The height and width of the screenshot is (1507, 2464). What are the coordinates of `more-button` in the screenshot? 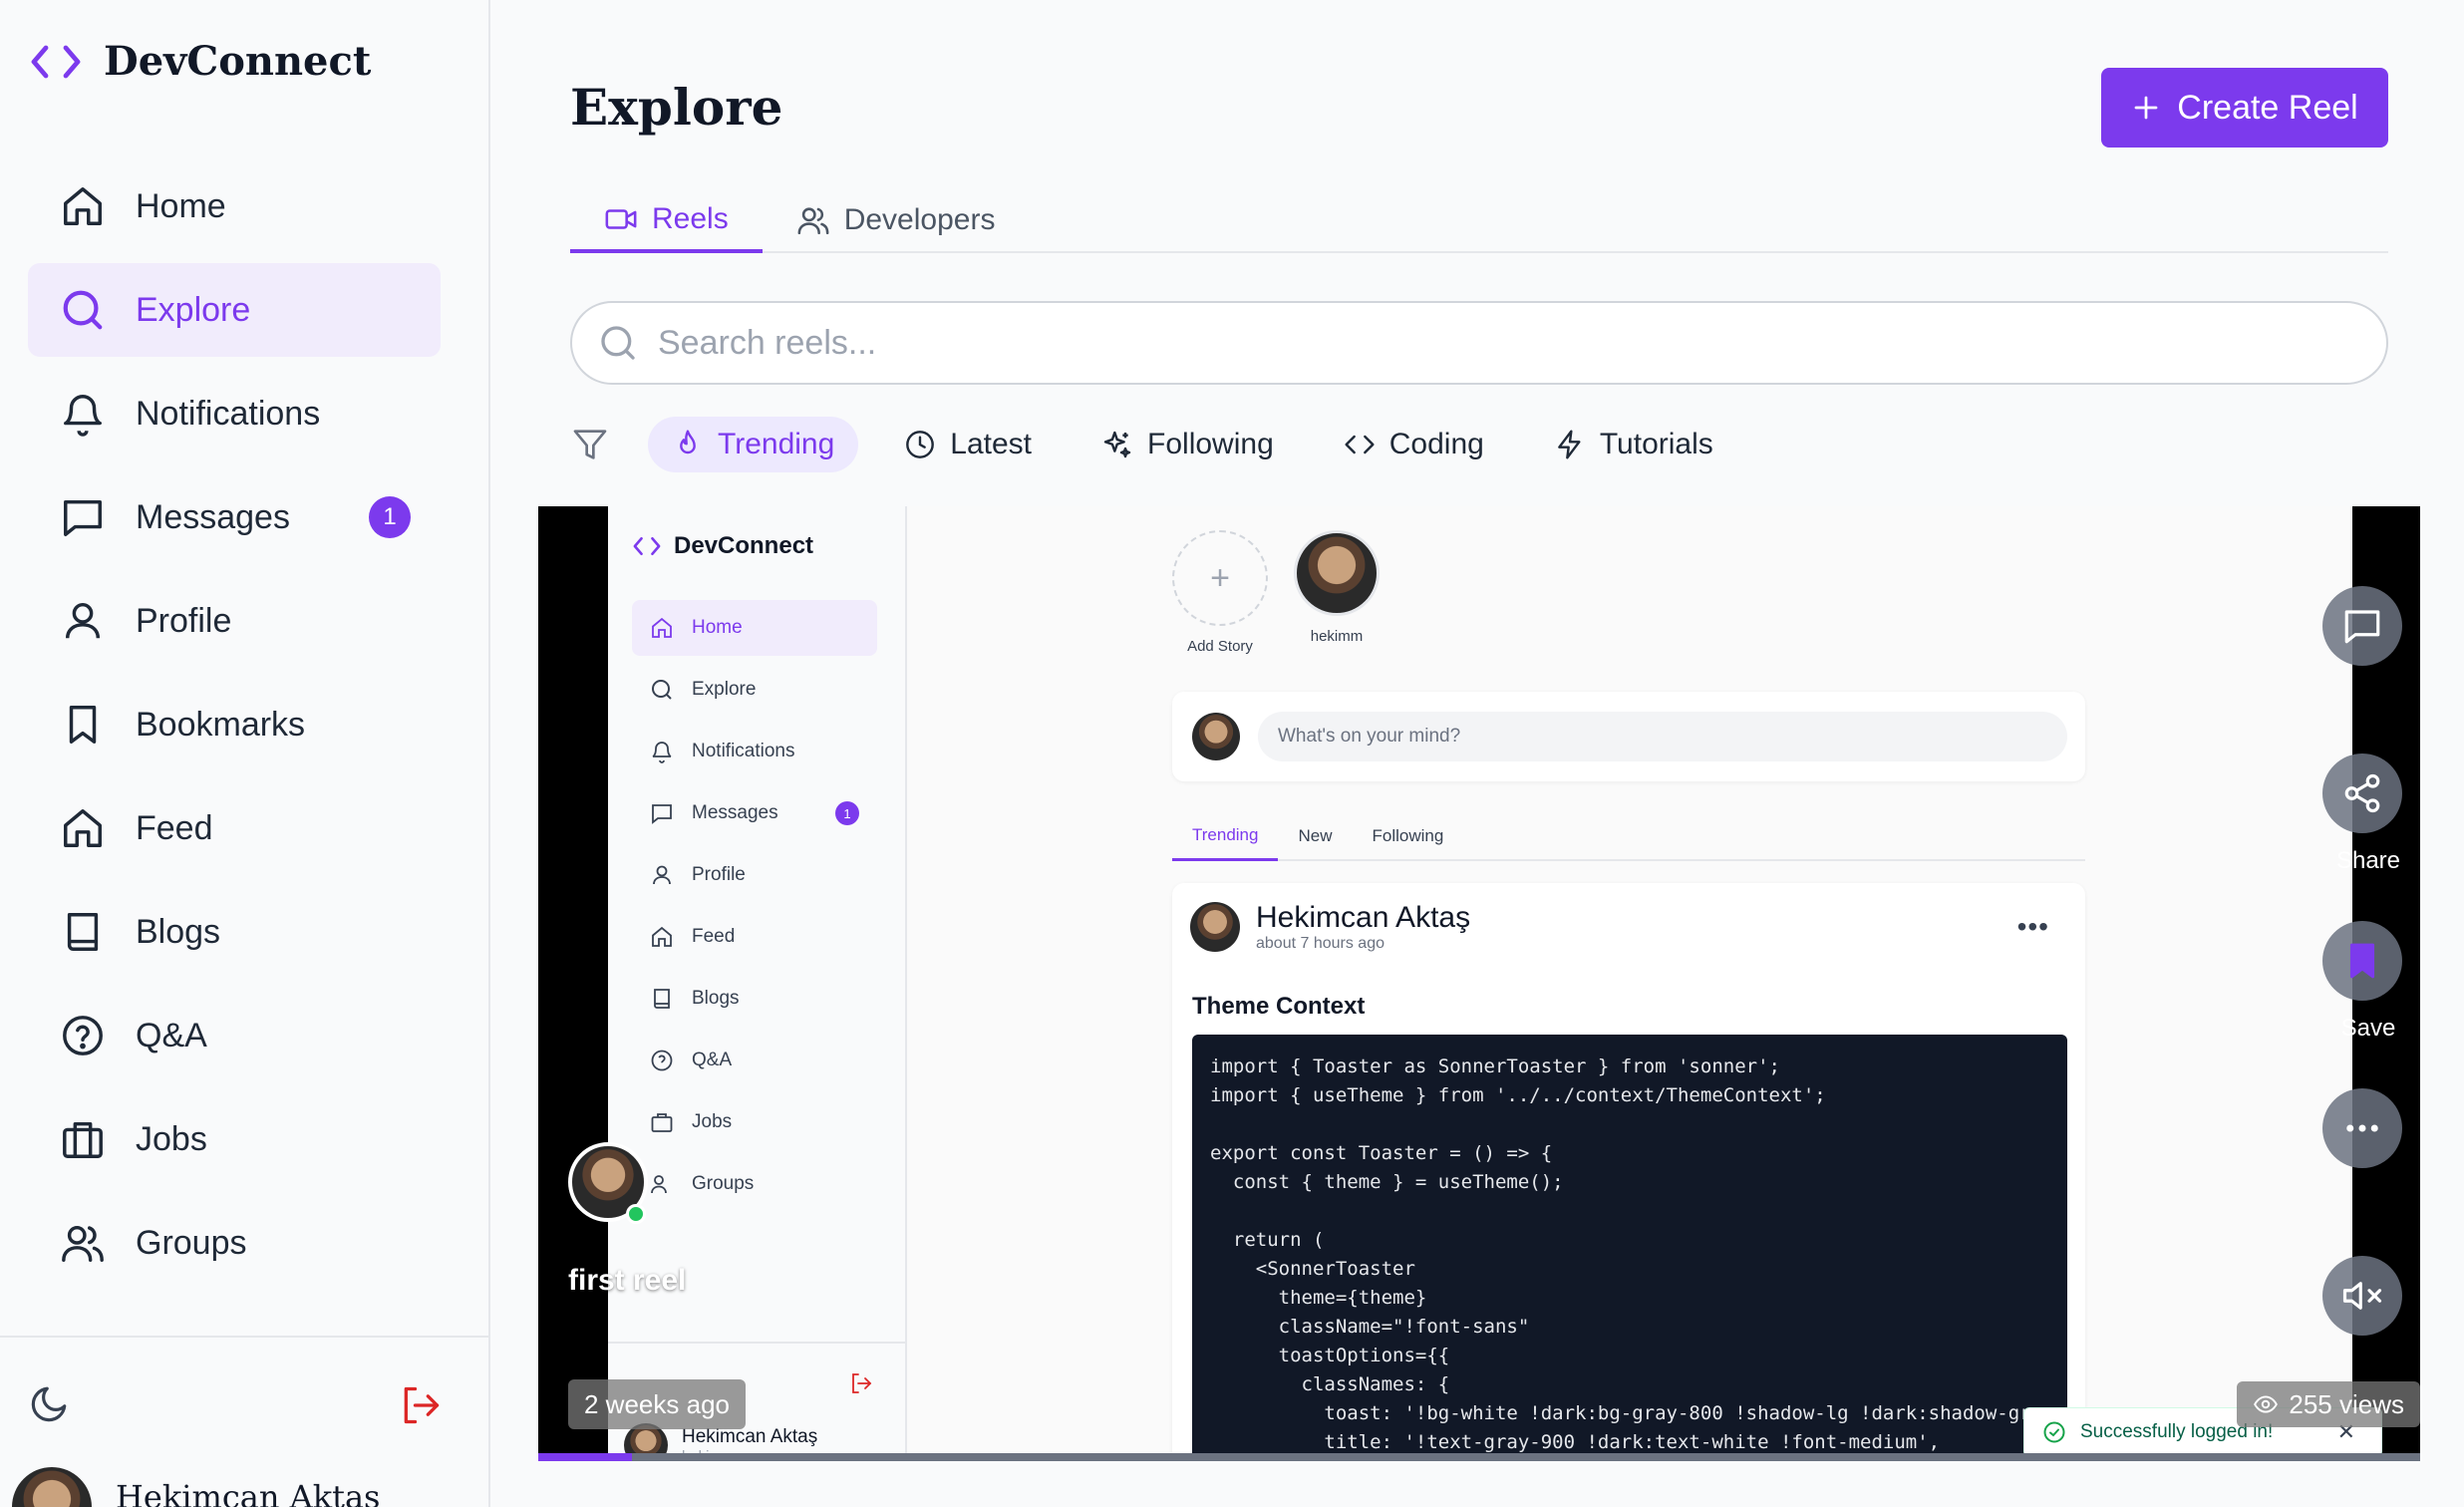 It's located at (2362, 1128).